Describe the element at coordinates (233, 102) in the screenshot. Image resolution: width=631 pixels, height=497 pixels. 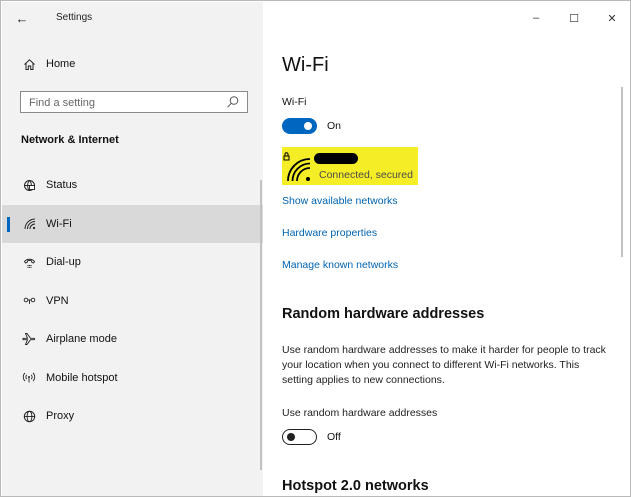
I see `search-icon` at that location.